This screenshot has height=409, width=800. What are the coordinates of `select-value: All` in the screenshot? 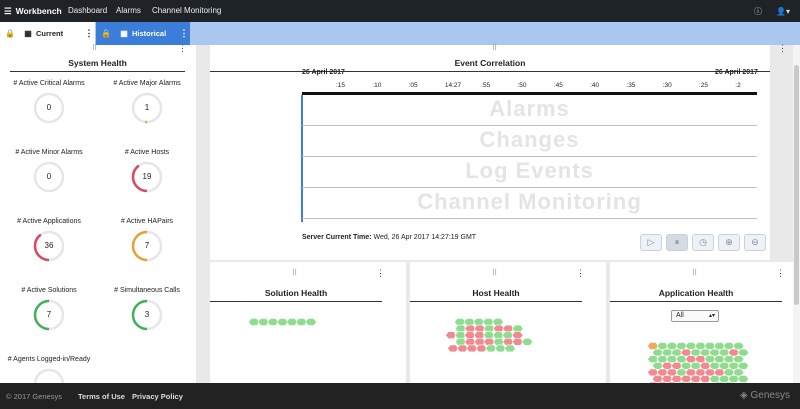 It's located at (680, 315).